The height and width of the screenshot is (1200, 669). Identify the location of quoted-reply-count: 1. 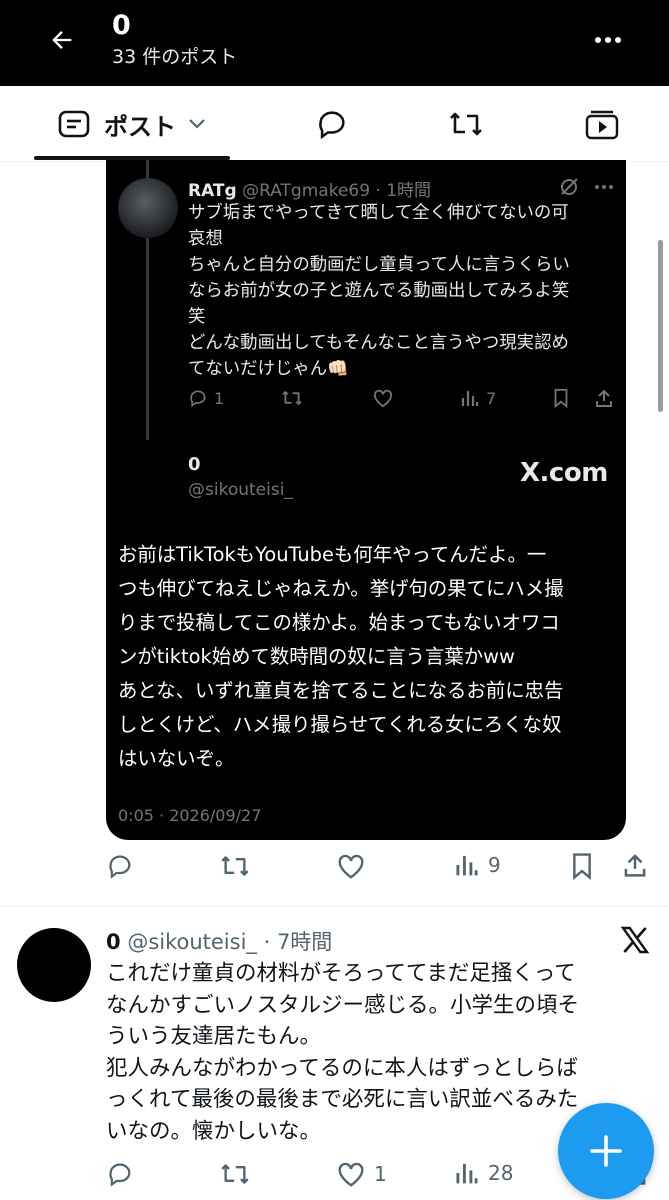
(219, 398).